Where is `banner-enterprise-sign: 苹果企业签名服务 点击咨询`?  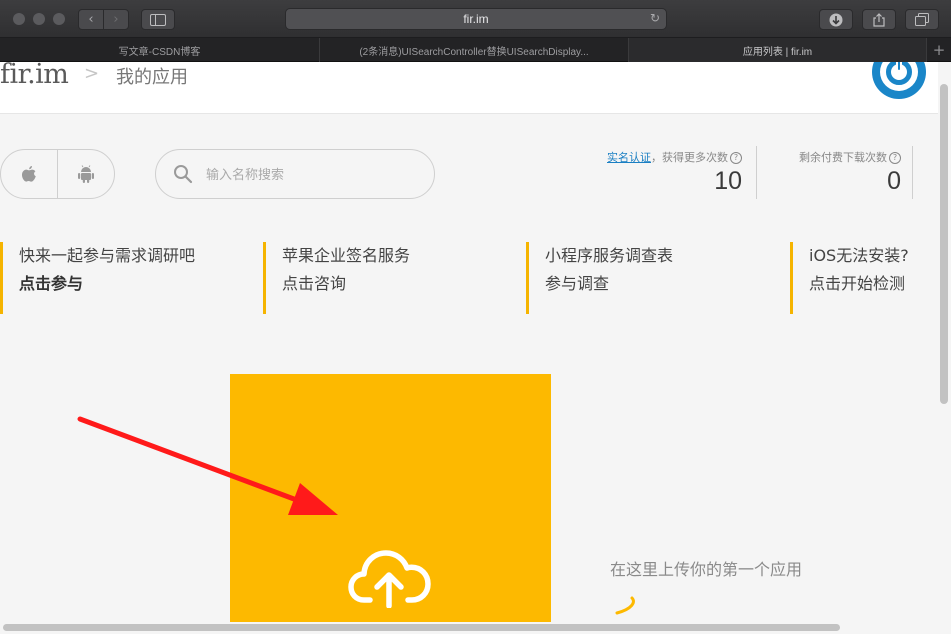 banner-enterprise-sign: 苹果企业签名服务 点击咨询 is located at coordinates (378, 278).